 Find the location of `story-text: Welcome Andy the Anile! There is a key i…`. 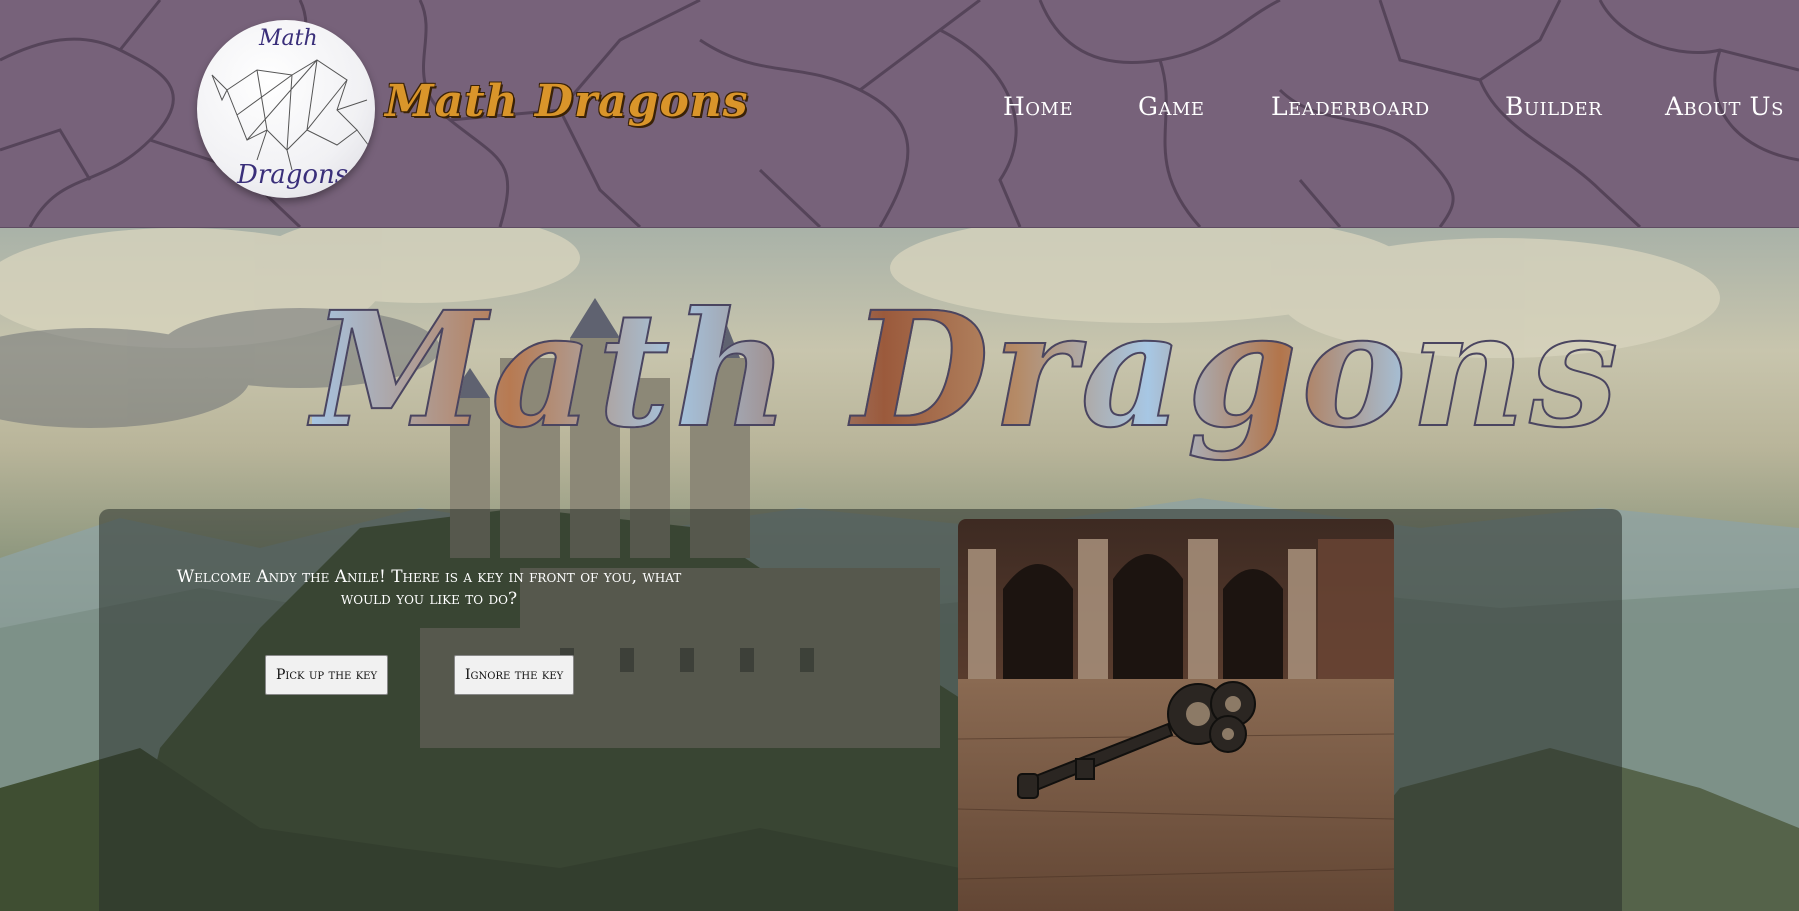

story-text: Welcome Andy the Anile! There is a key i… is located at coordinates (429, 588).